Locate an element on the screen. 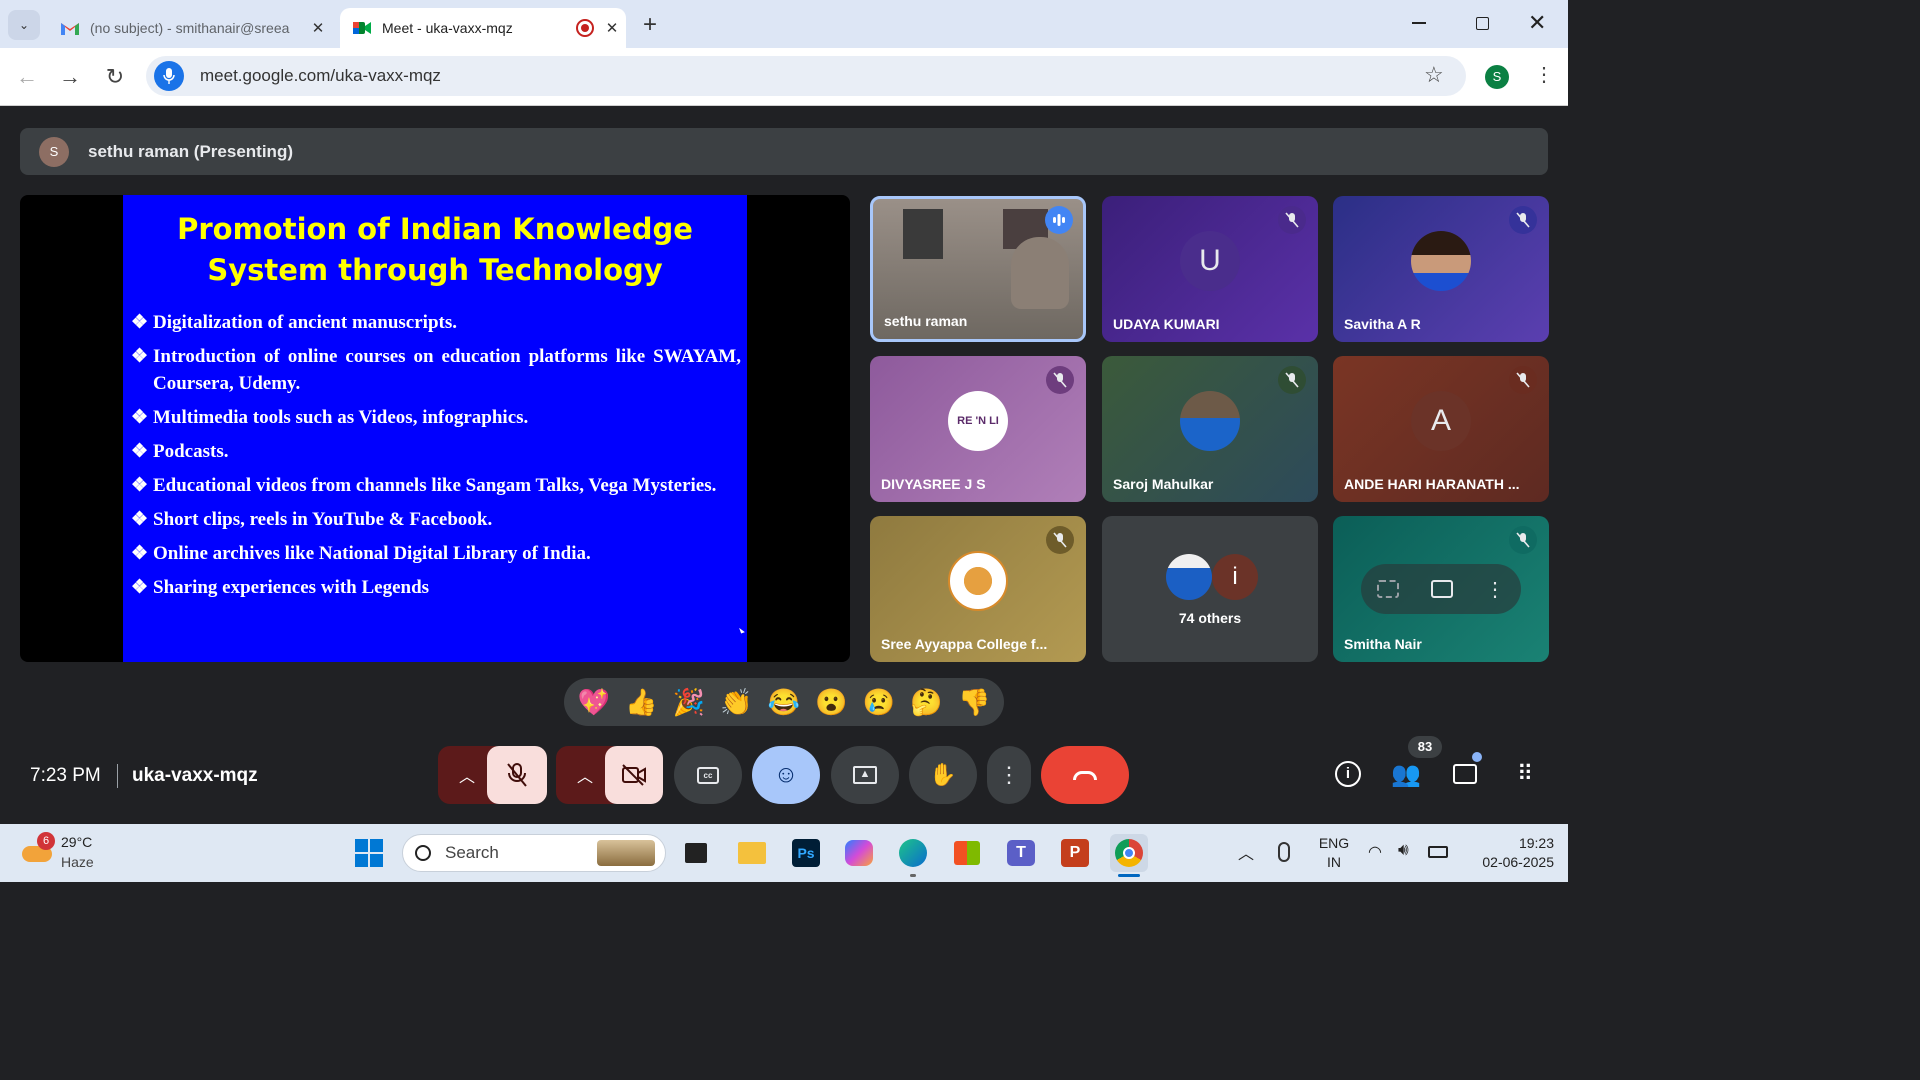  mic-icon is located at coordinates (169, 76).